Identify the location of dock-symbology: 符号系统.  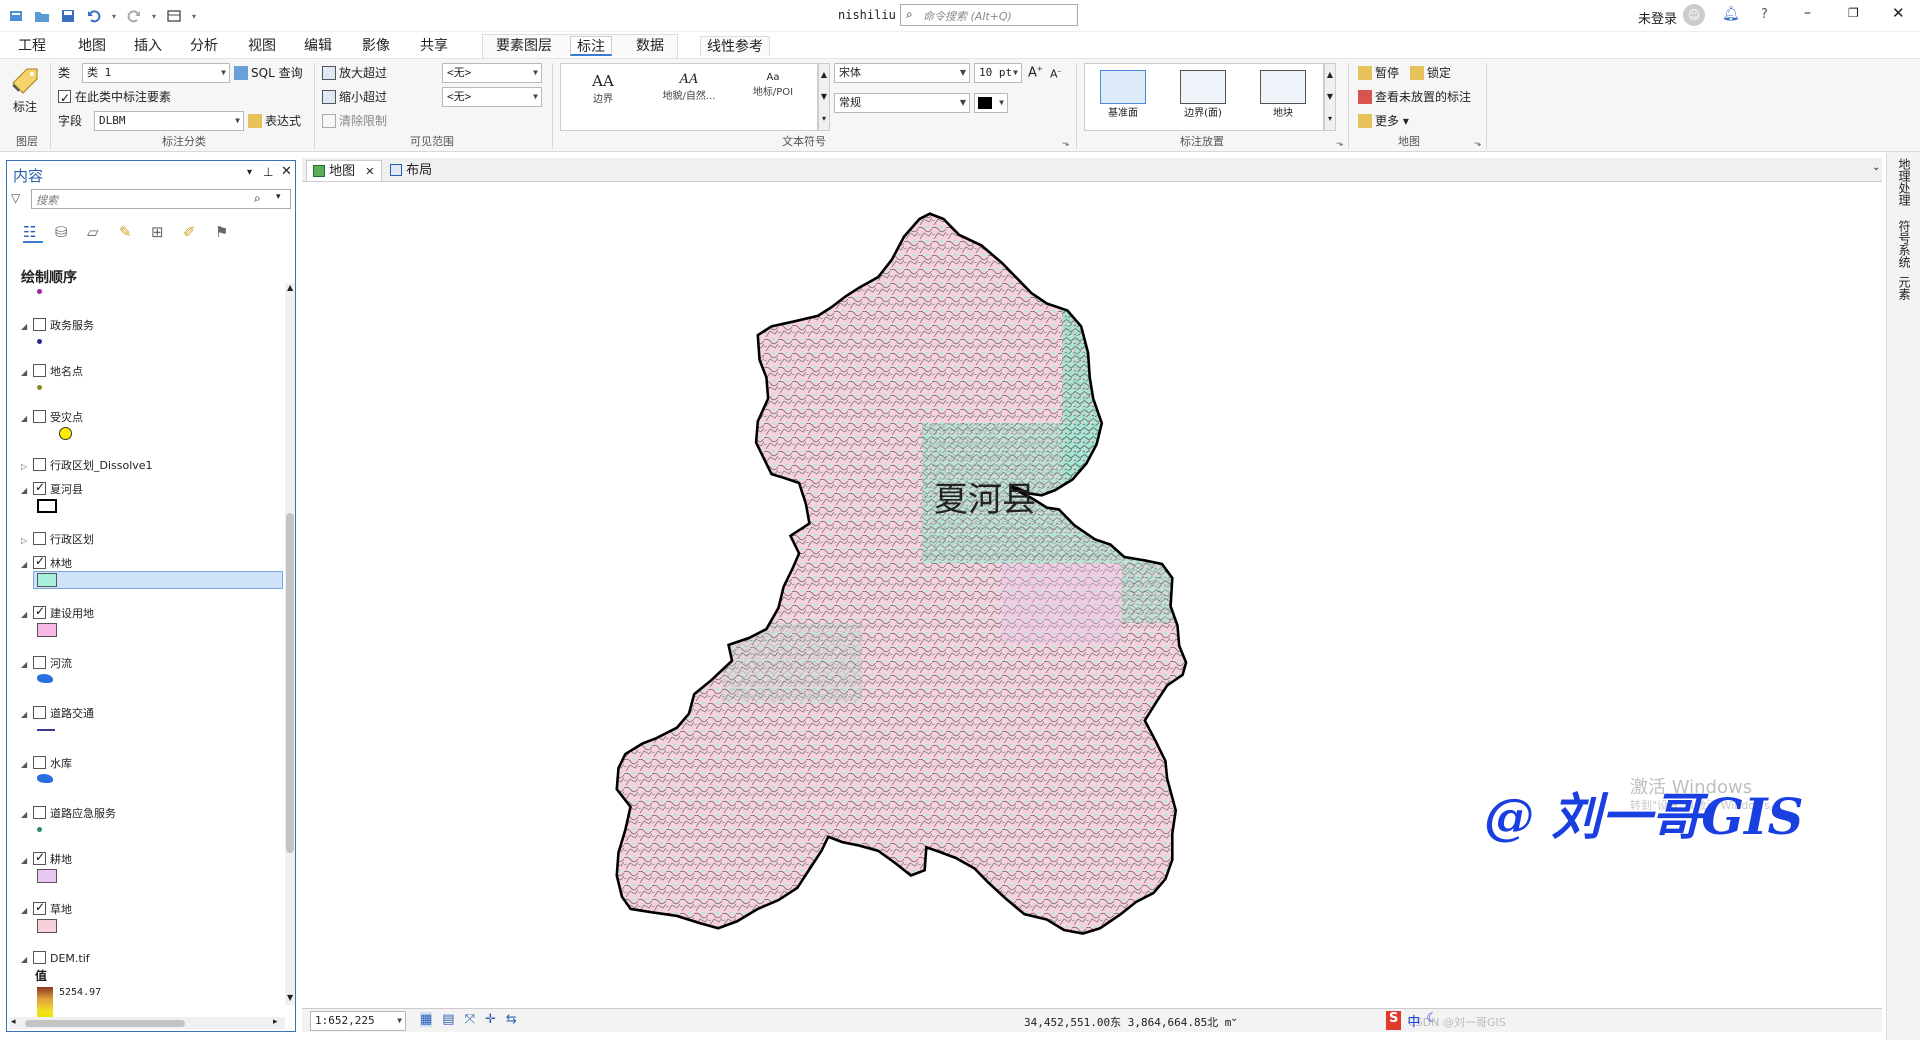
(1904, 244).